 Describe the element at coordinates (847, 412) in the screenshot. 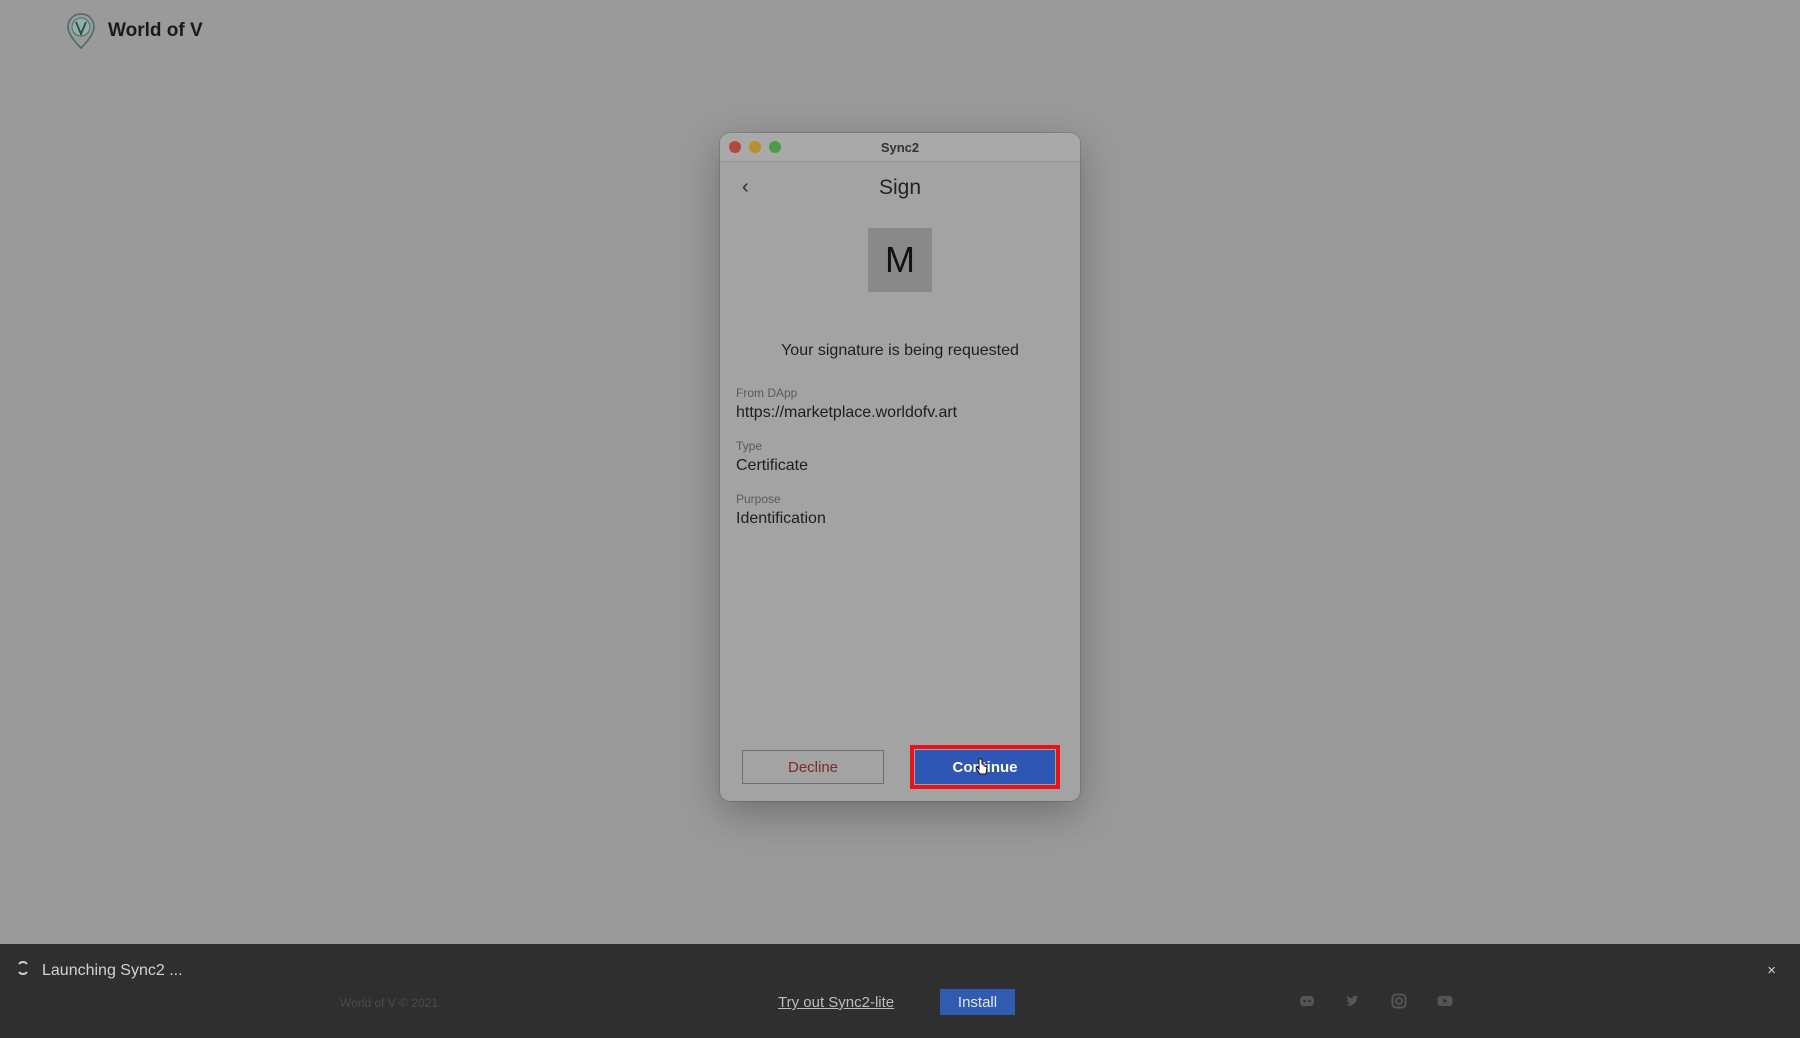

I see `field-value: https://marketplace.worldofv.art` at that location.